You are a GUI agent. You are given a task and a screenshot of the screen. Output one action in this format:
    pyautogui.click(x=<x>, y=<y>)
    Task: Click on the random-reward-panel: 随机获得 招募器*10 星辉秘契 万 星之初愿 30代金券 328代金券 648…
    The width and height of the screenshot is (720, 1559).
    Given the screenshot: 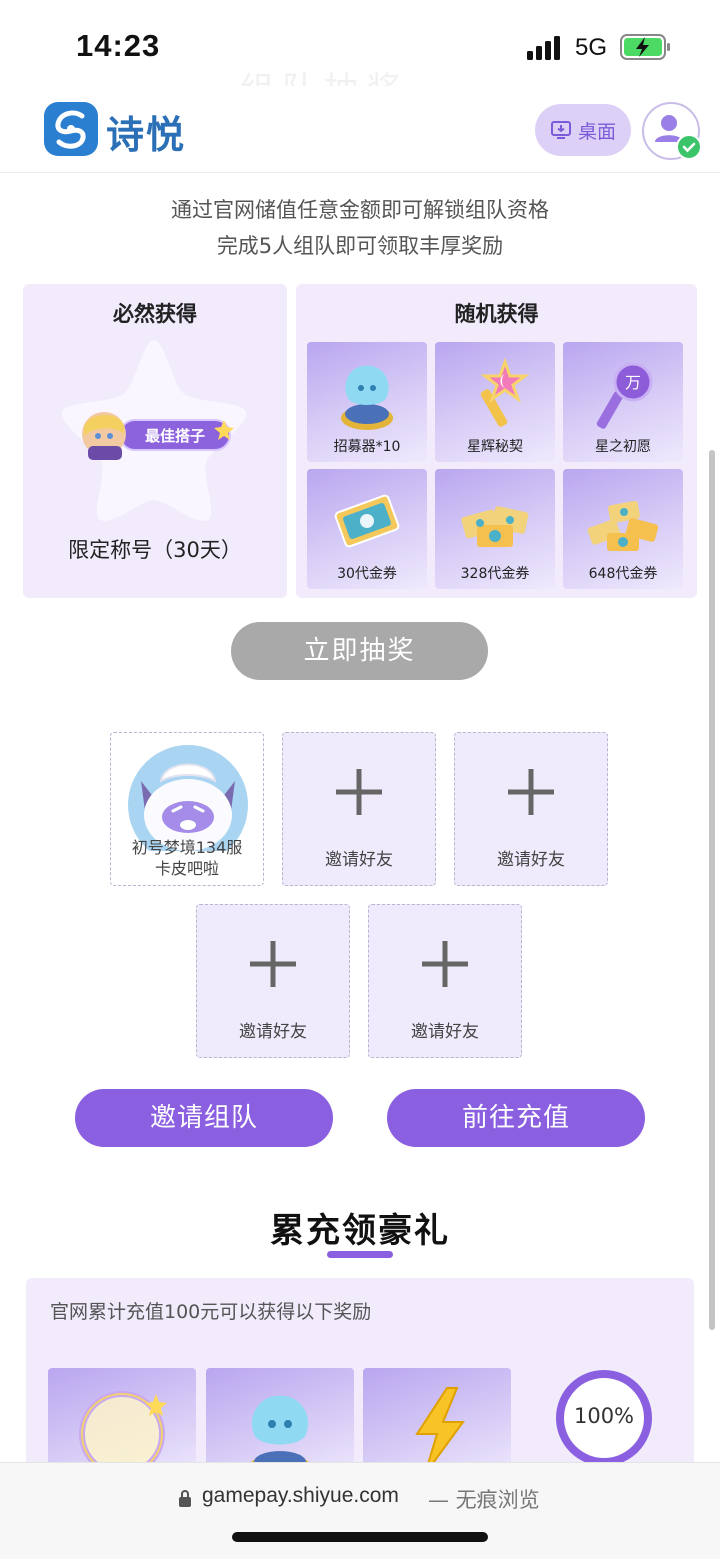 What is the action you would take?
    pyautogui.click(x=496, y=441)
    